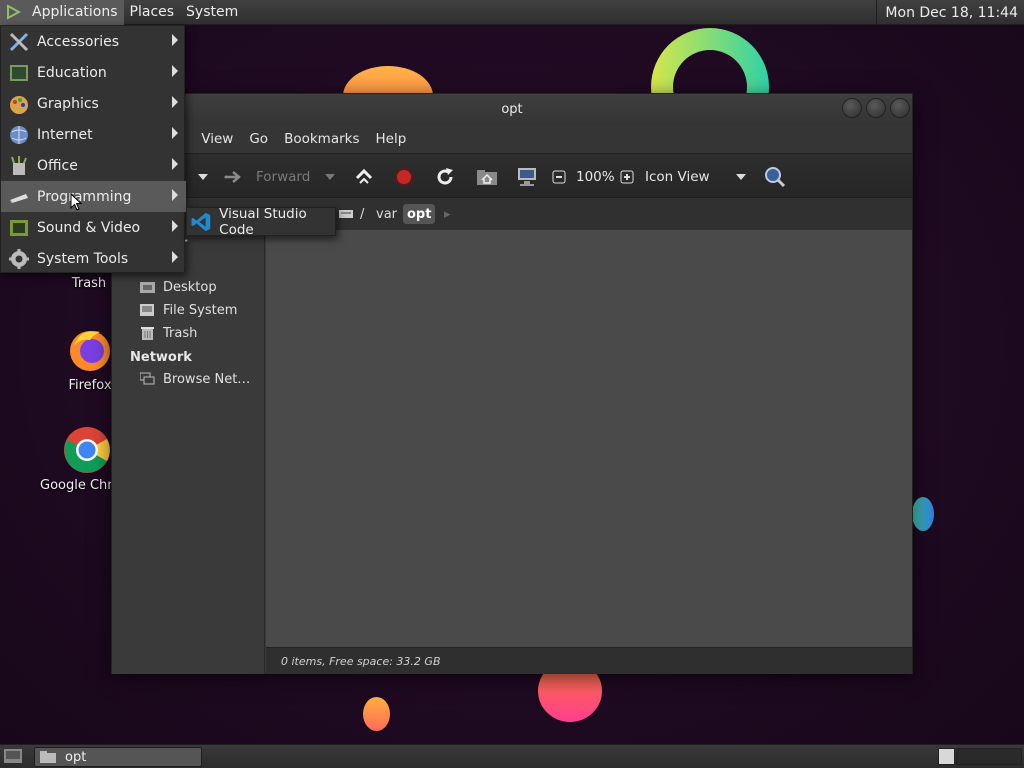 Image resolution: width=1024 pixels, height=768 pixels. I want to click on zoom-in-button, so click(627, 176).